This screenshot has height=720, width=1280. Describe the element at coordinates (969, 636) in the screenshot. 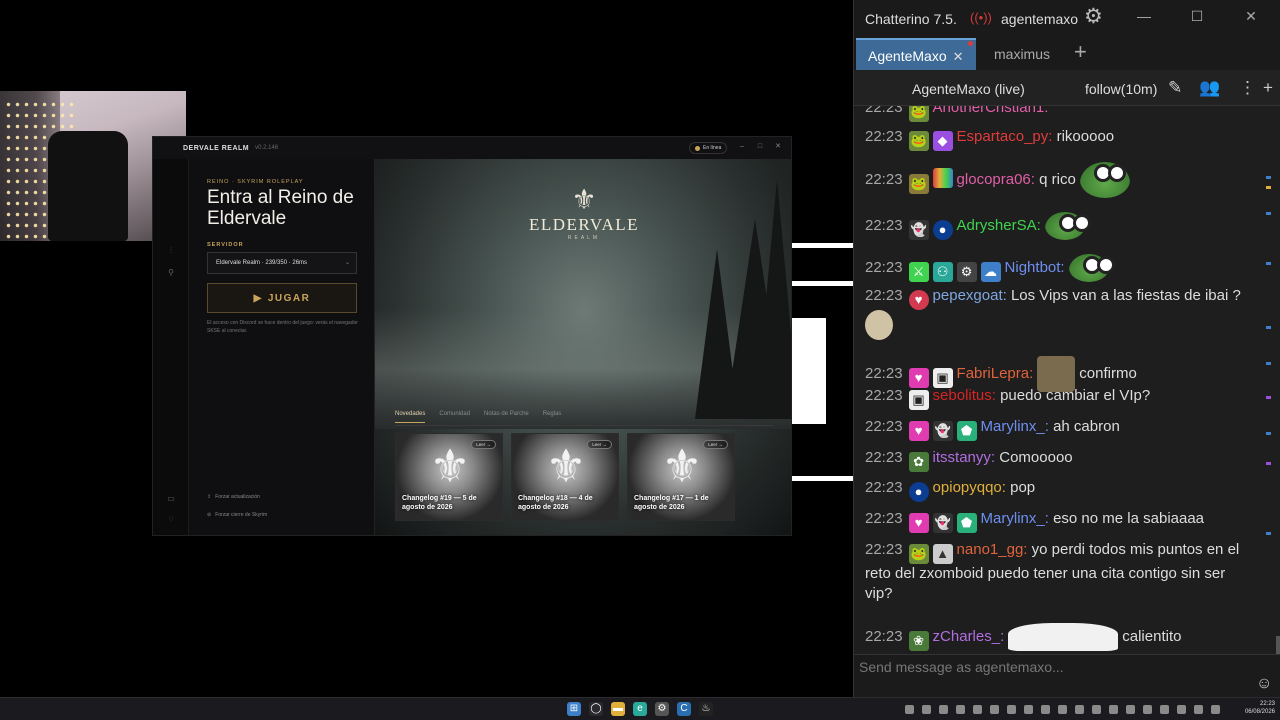

I see `message-user: zCharles_:` at that location.